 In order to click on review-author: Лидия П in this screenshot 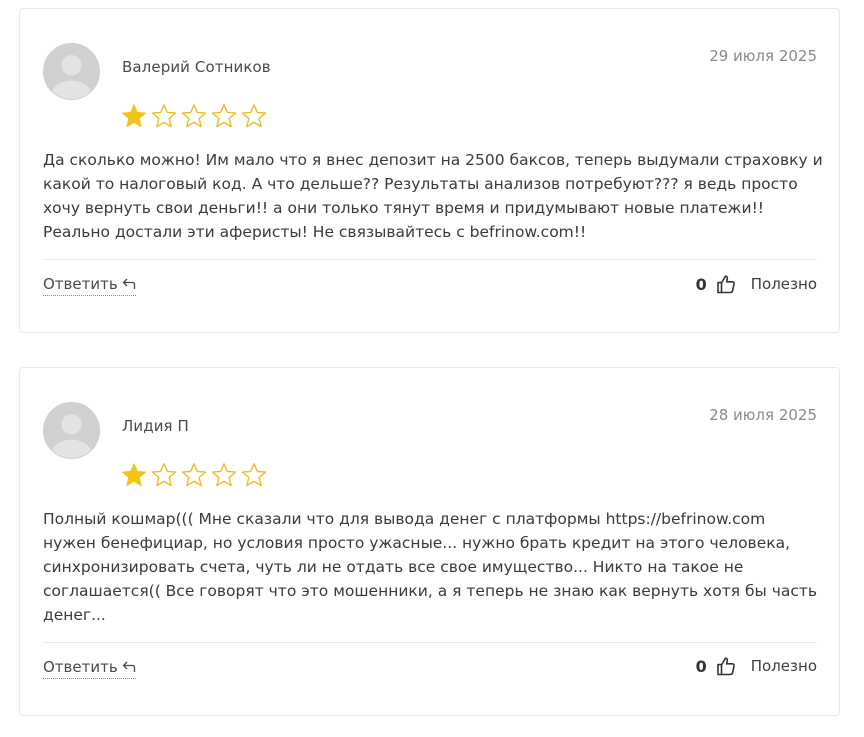, I will do `click(155, 426)`.